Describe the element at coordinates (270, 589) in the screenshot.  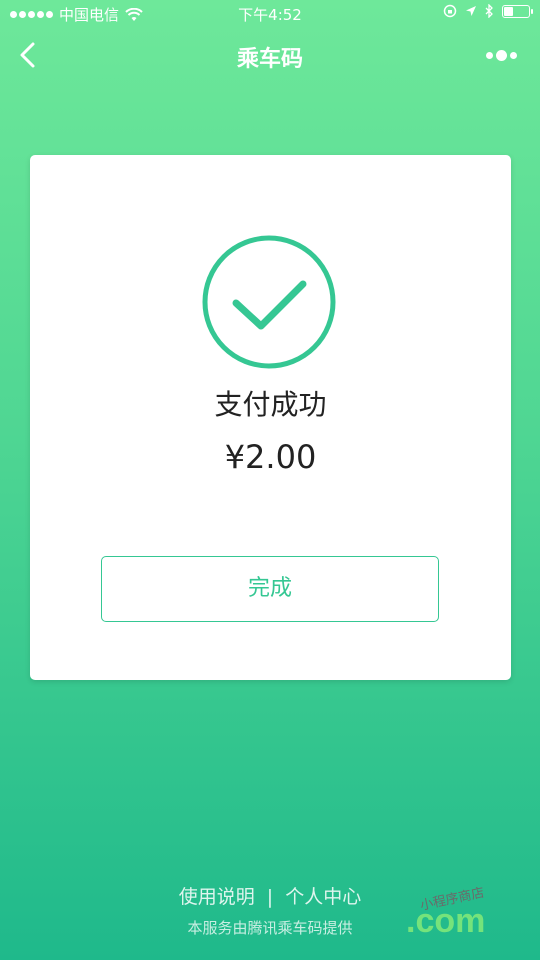
I see `done-button: 完成` at that location.